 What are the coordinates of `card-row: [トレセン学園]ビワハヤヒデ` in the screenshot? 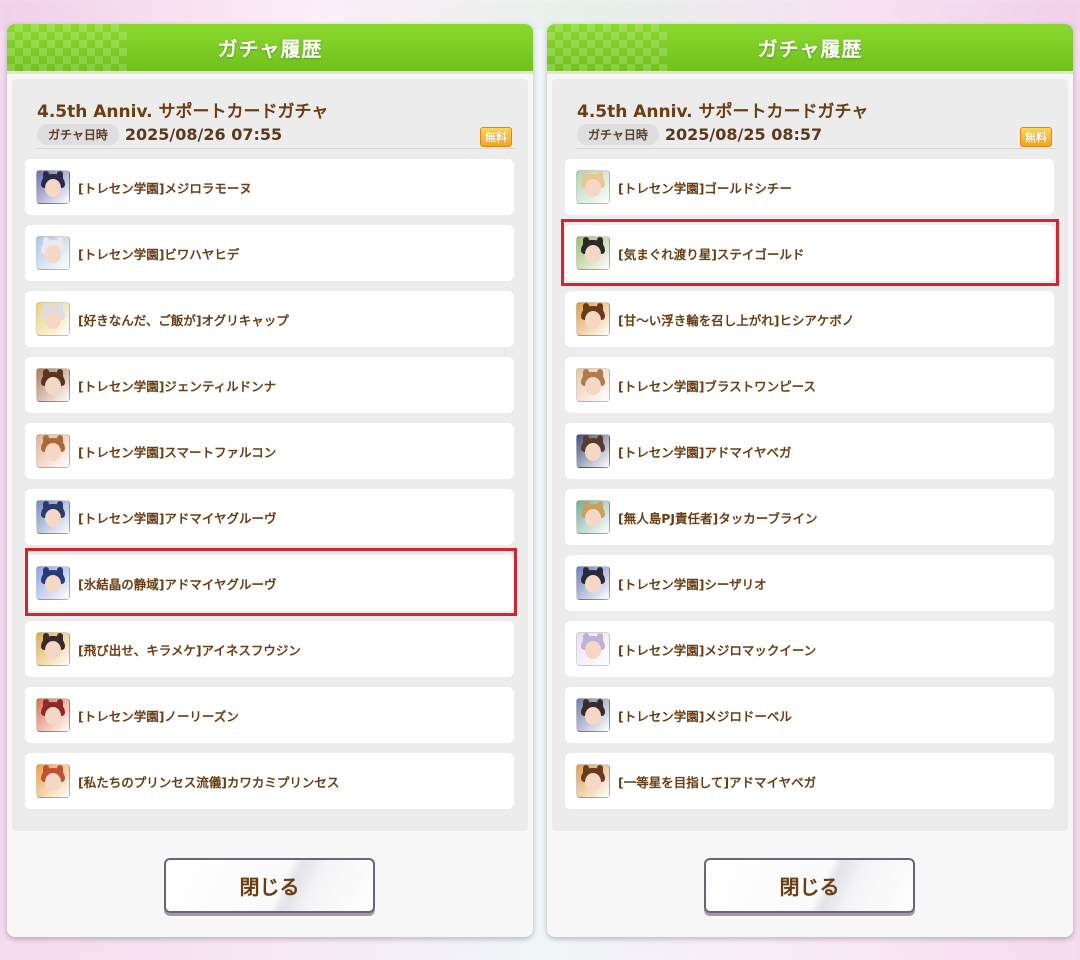 It's located at (269, 253).